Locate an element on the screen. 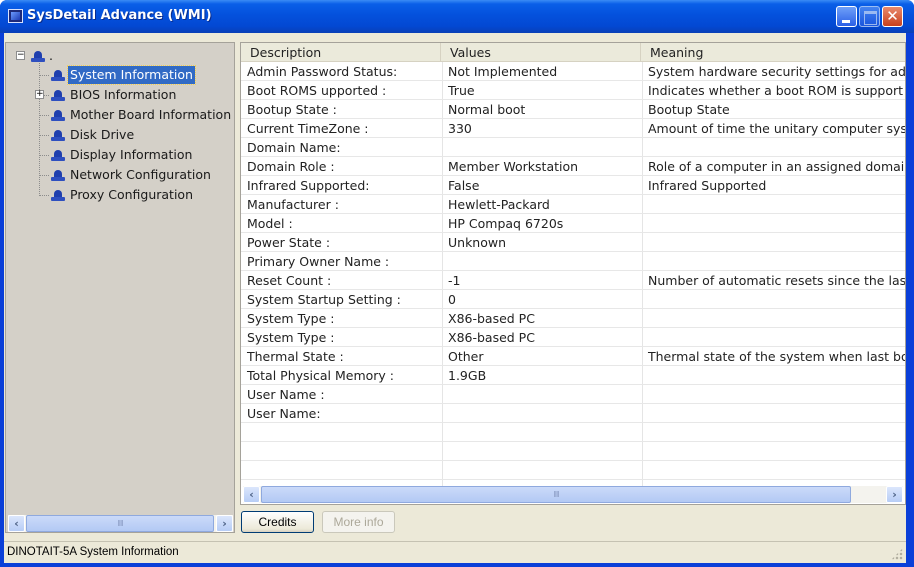  tree-horizontal-scrollbar: ‹ IIII › is located at coordinates (120, 523).